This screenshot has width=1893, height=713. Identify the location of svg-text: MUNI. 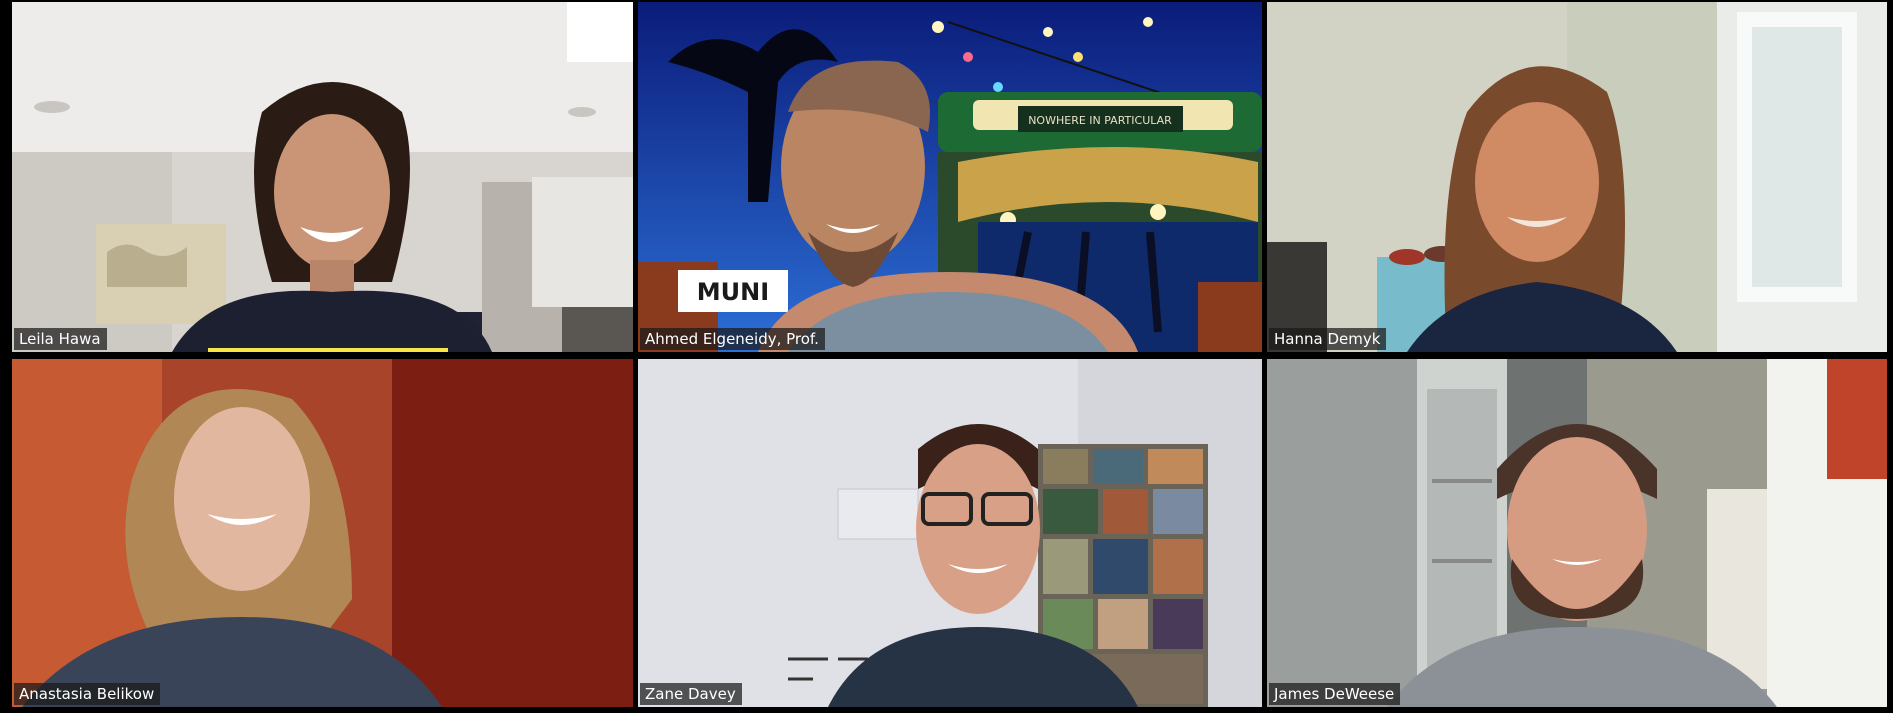
(733, 292).